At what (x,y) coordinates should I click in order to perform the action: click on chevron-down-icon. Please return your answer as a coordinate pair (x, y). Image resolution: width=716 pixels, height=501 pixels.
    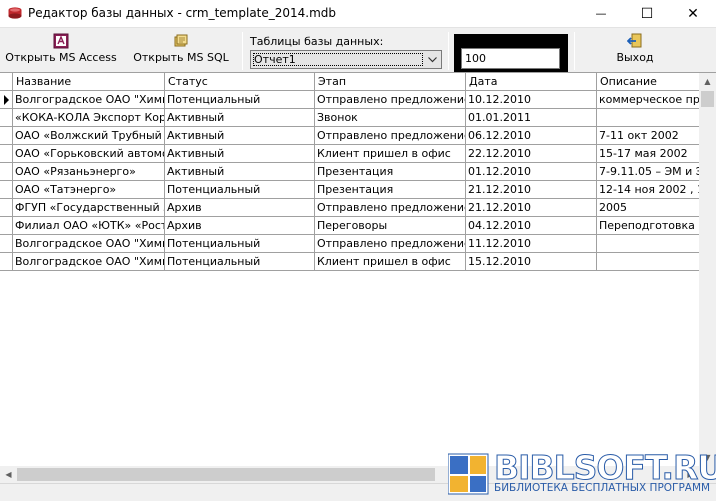
    Looking at the image, I should click on (432, 59).